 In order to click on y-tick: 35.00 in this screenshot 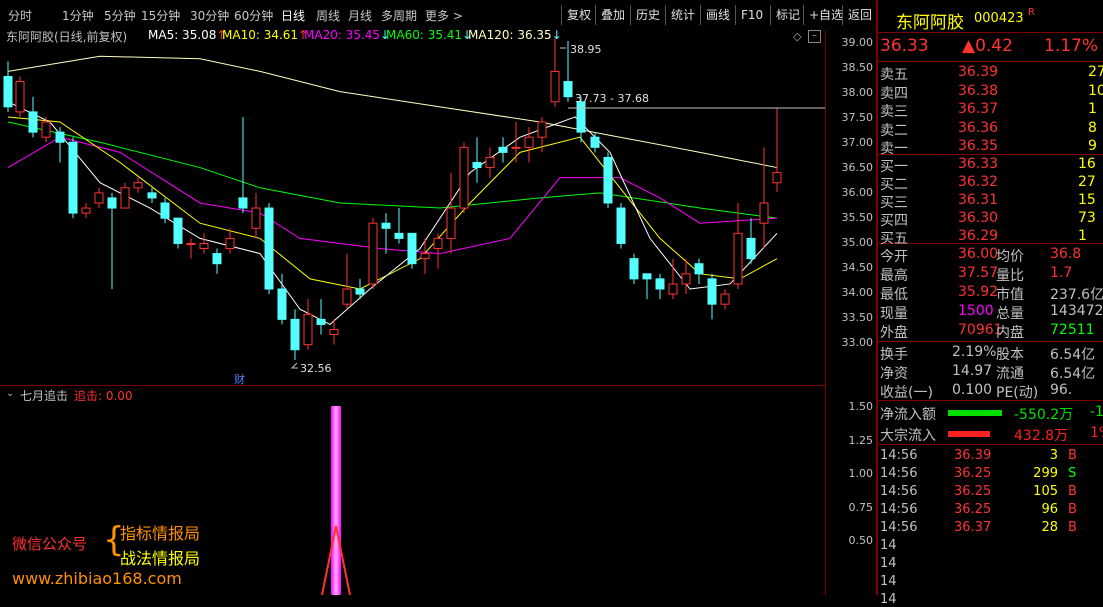, I will do `click(857, 242)`.